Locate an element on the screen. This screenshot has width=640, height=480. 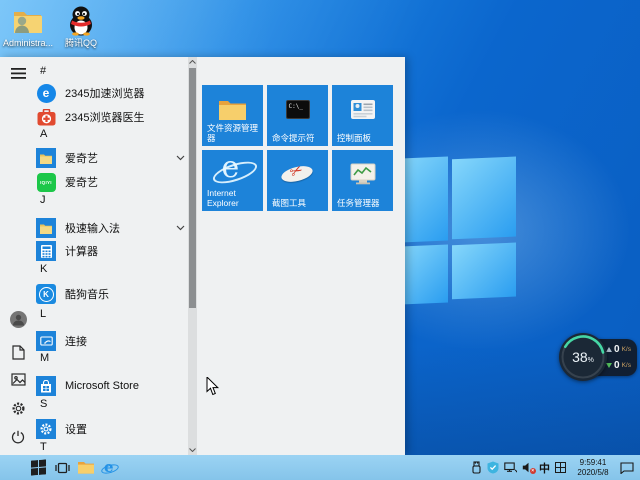
upload-value: 0 is located at coordinates (617, 349).